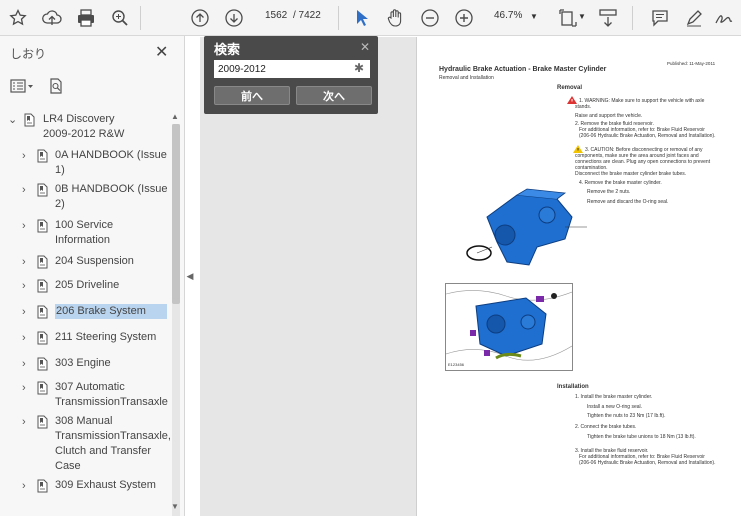 This screenshot has height=516, width=741. I want to click on bookmark-label: 307 Automatic TransmissionTransaxle, so click(111, 395).